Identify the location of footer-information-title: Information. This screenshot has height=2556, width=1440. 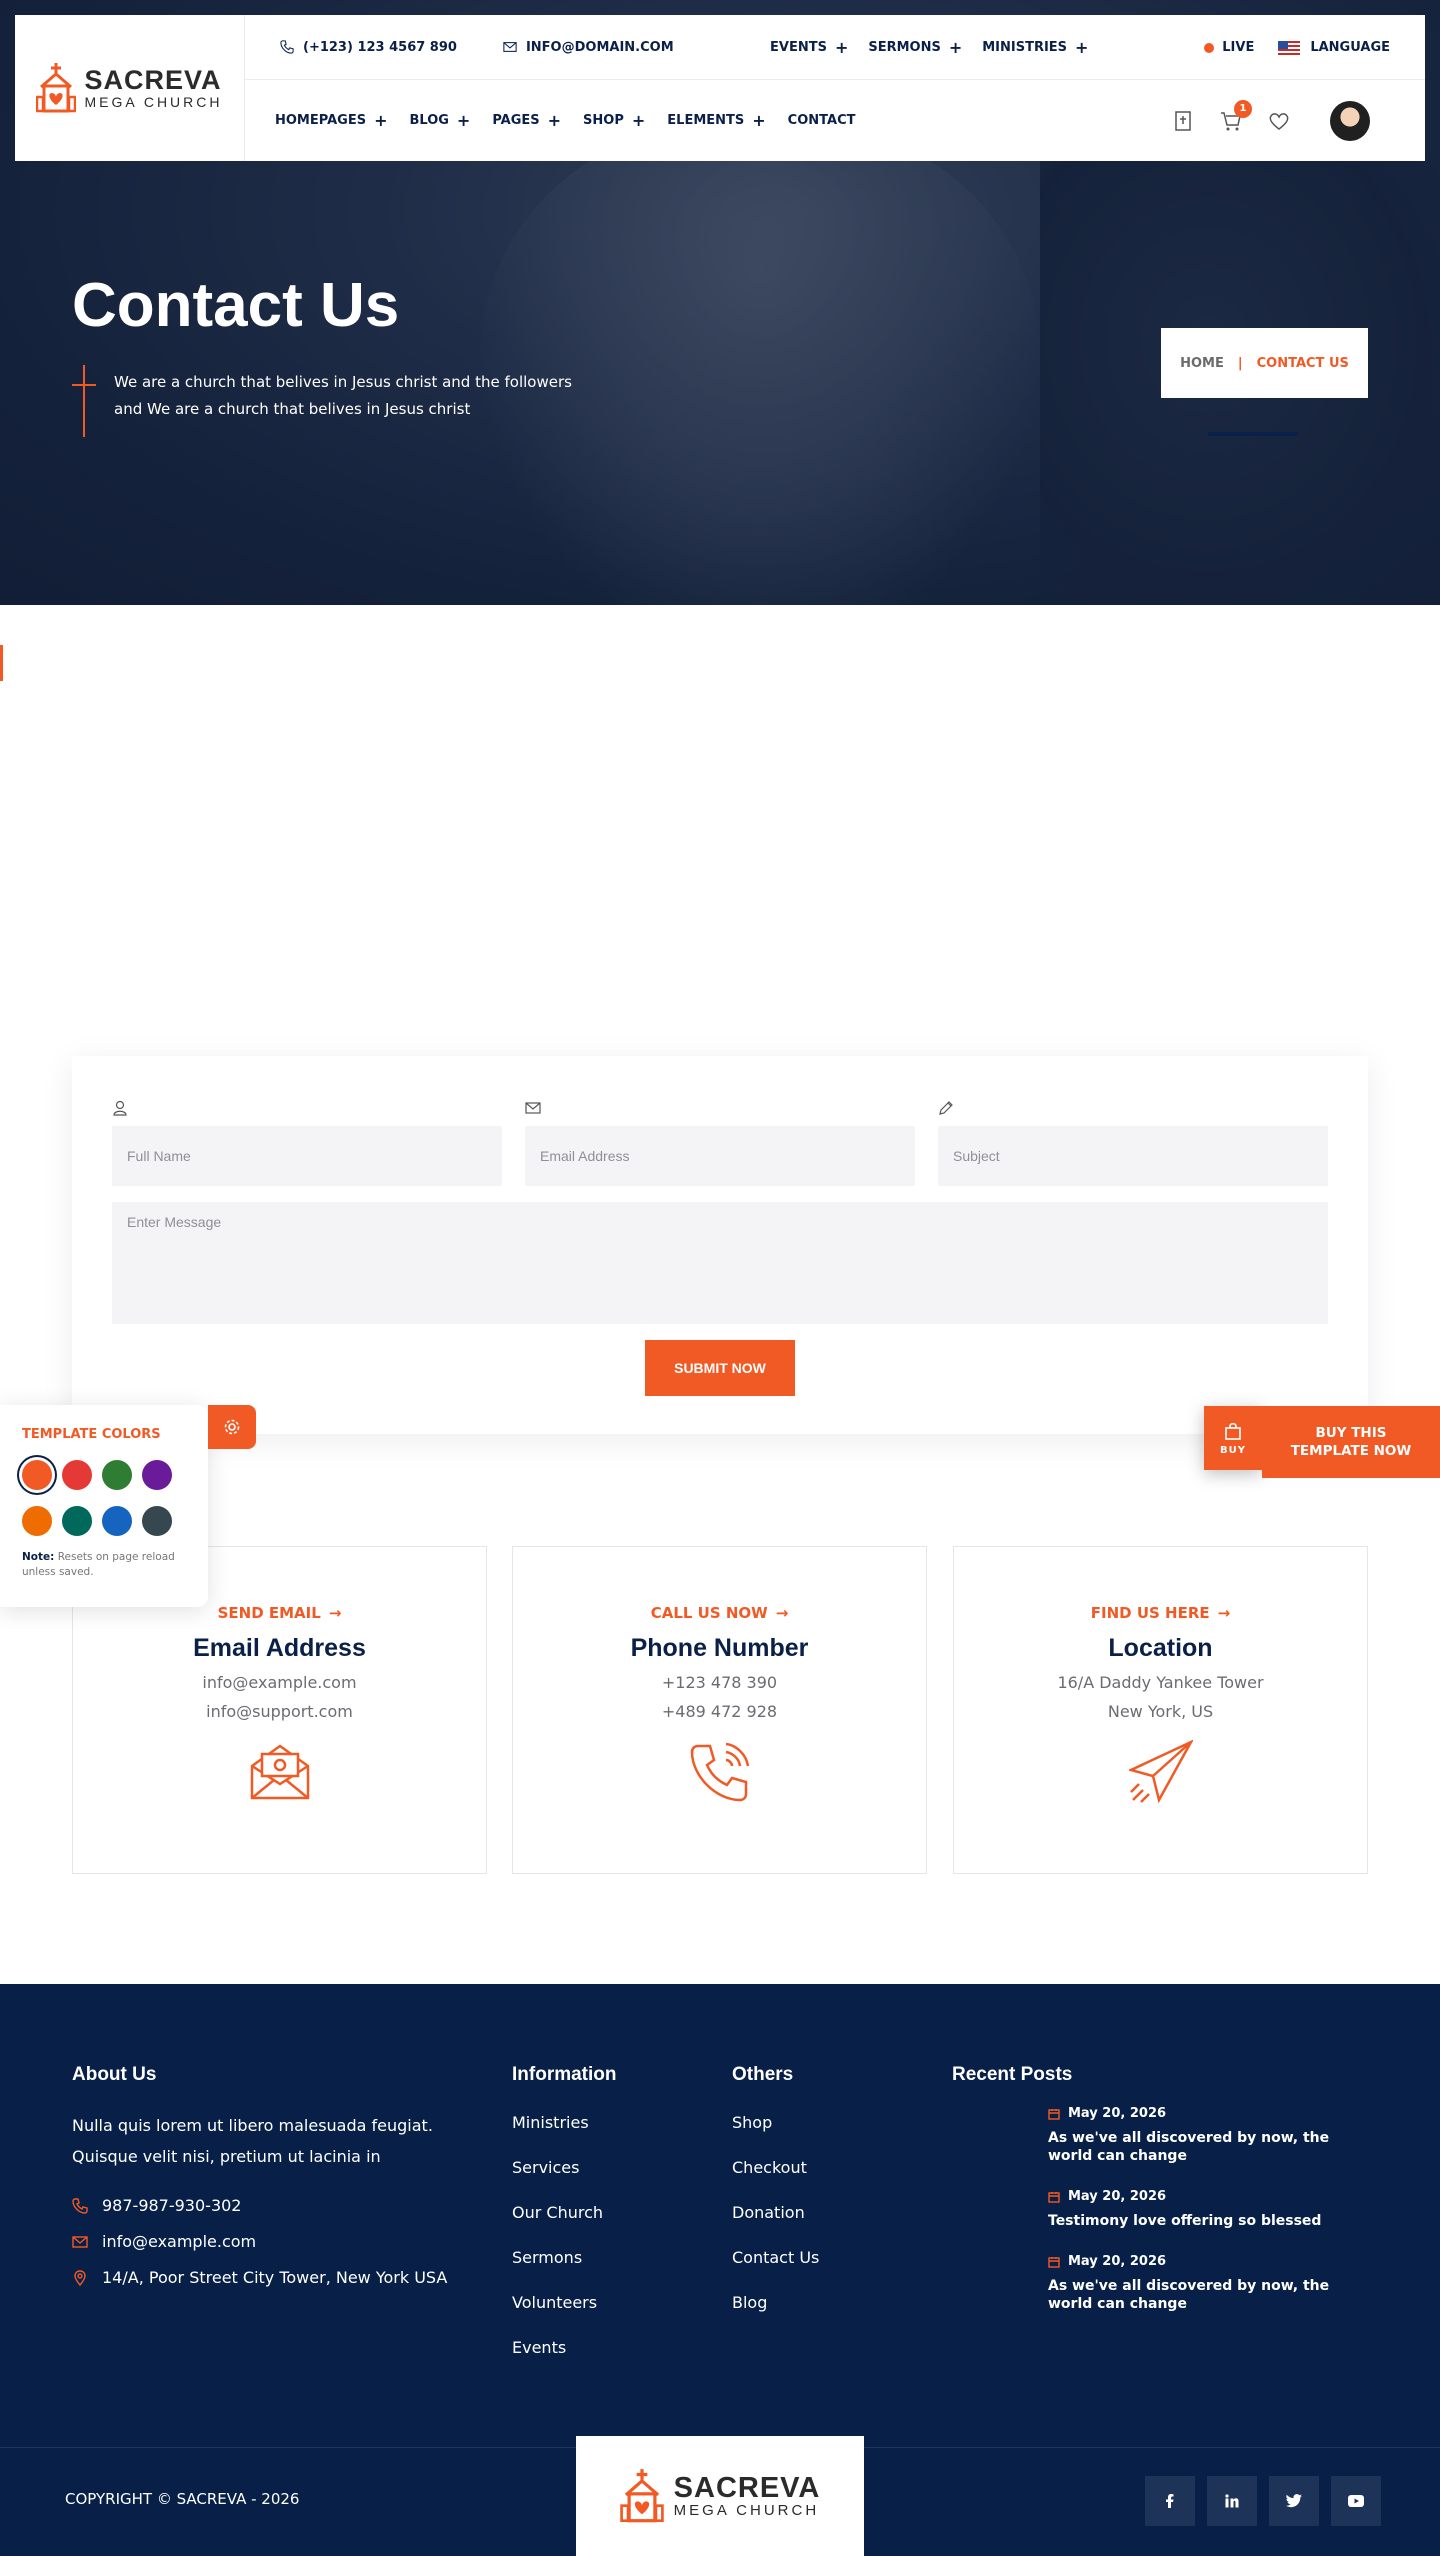
(564, 2074).